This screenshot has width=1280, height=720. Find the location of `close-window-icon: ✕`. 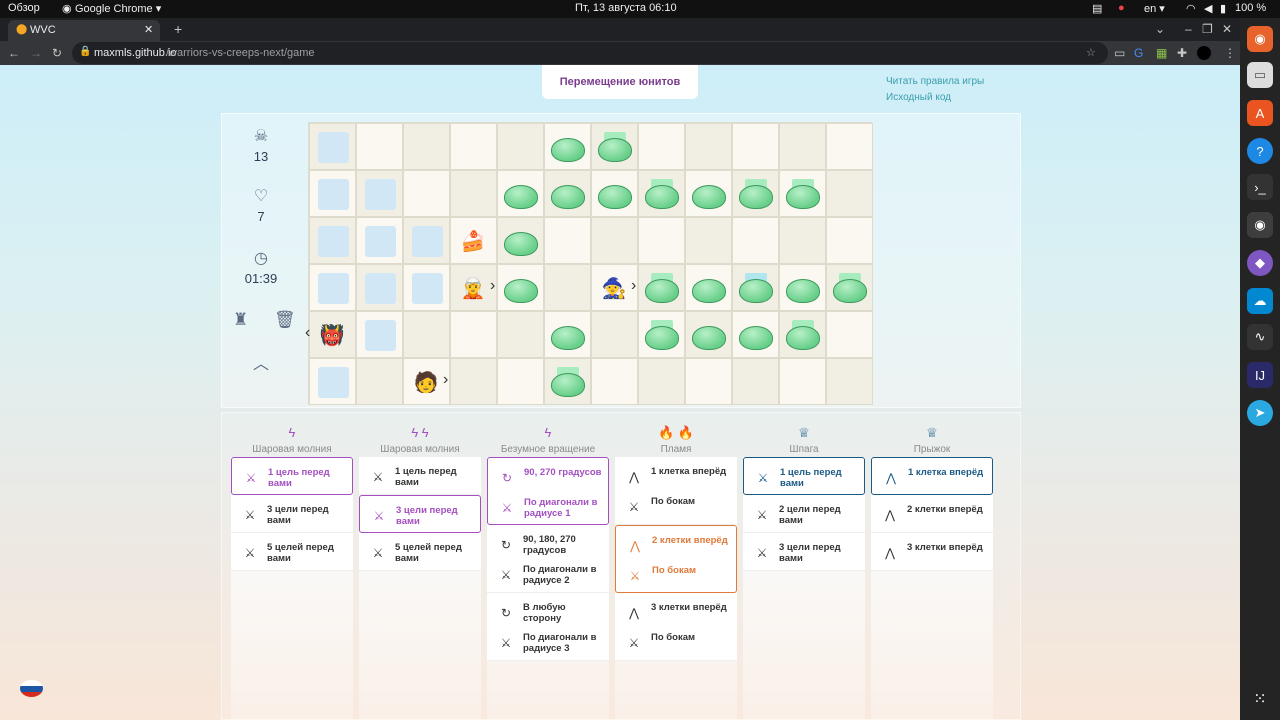

close-window-icon: ✕ is located at coordinates (1227, 29).